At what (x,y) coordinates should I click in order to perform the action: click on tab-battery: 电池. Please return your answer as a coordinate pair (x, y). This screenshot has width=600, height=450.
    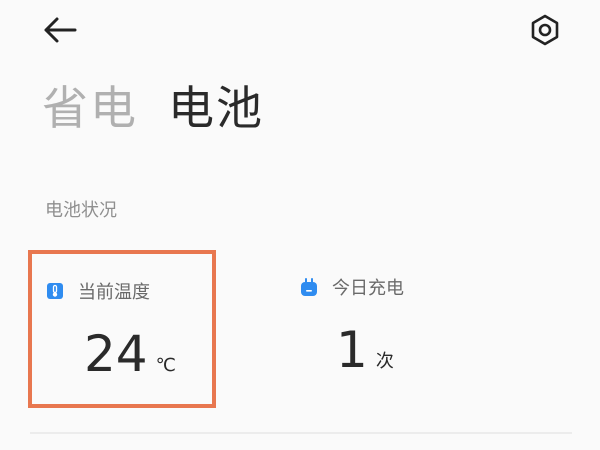
    Looking at the image, I should click on (216, 108).